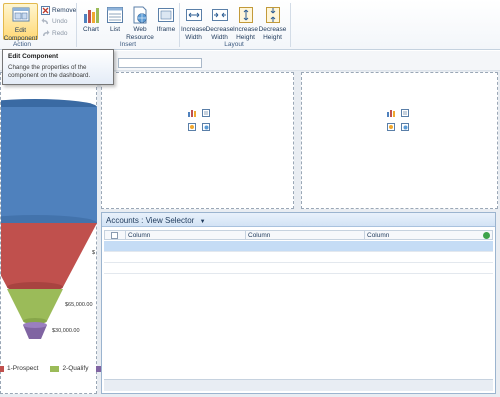  Describe the element at coordinates (75, 368) in the screenshot. I see `legend-label-qualify: 2-Qualify` at that location.